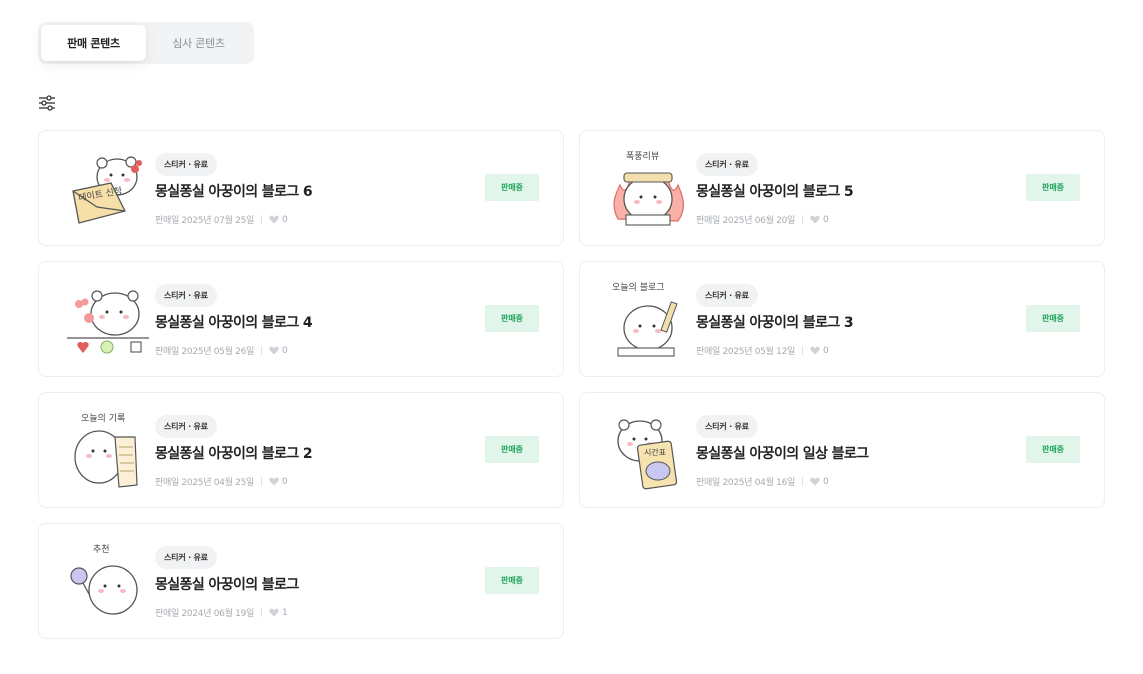  I want to click on content-meta: 판매일 2025년 06월 20일 0, so click(762, 220).